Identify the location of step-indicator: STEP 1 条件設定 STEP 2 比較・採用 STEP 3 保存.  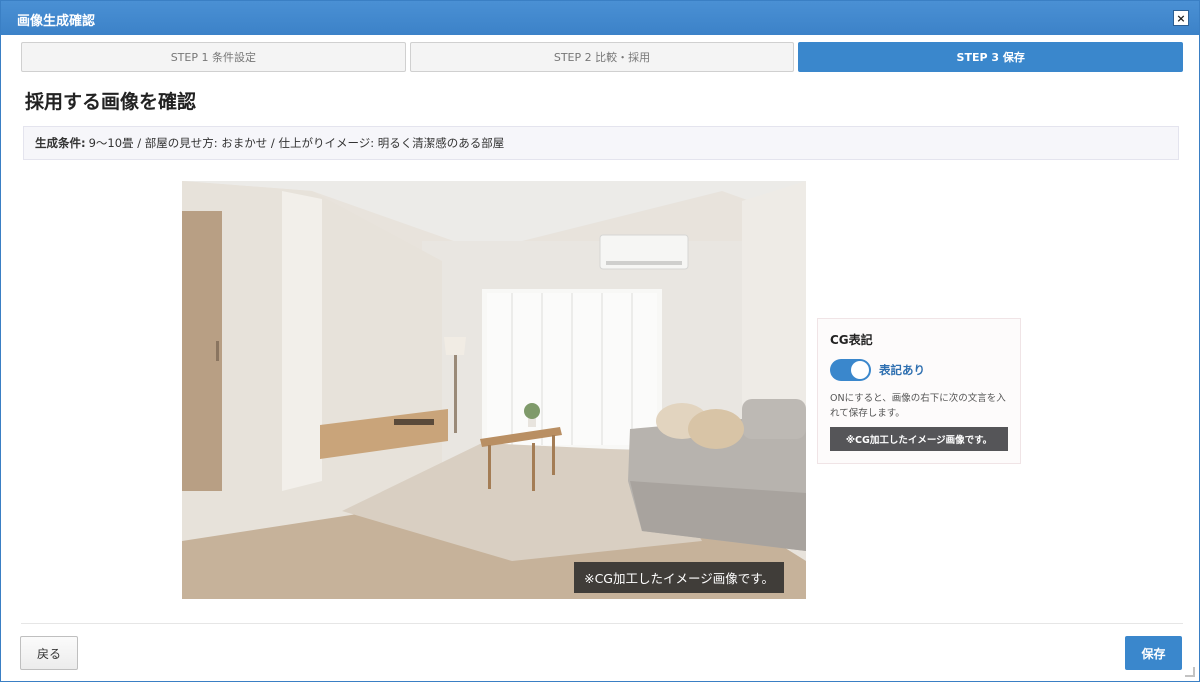
(602, 57).